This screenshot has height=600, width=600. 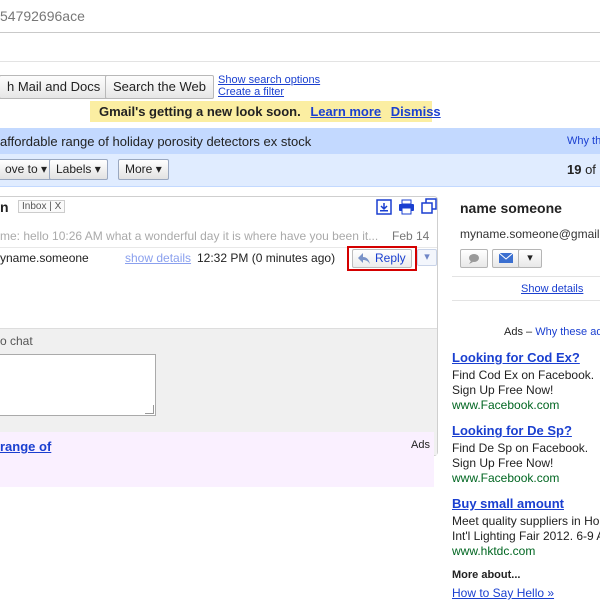 I want to click on inbox-label: Inbox | X, so click(x=42, y=206).